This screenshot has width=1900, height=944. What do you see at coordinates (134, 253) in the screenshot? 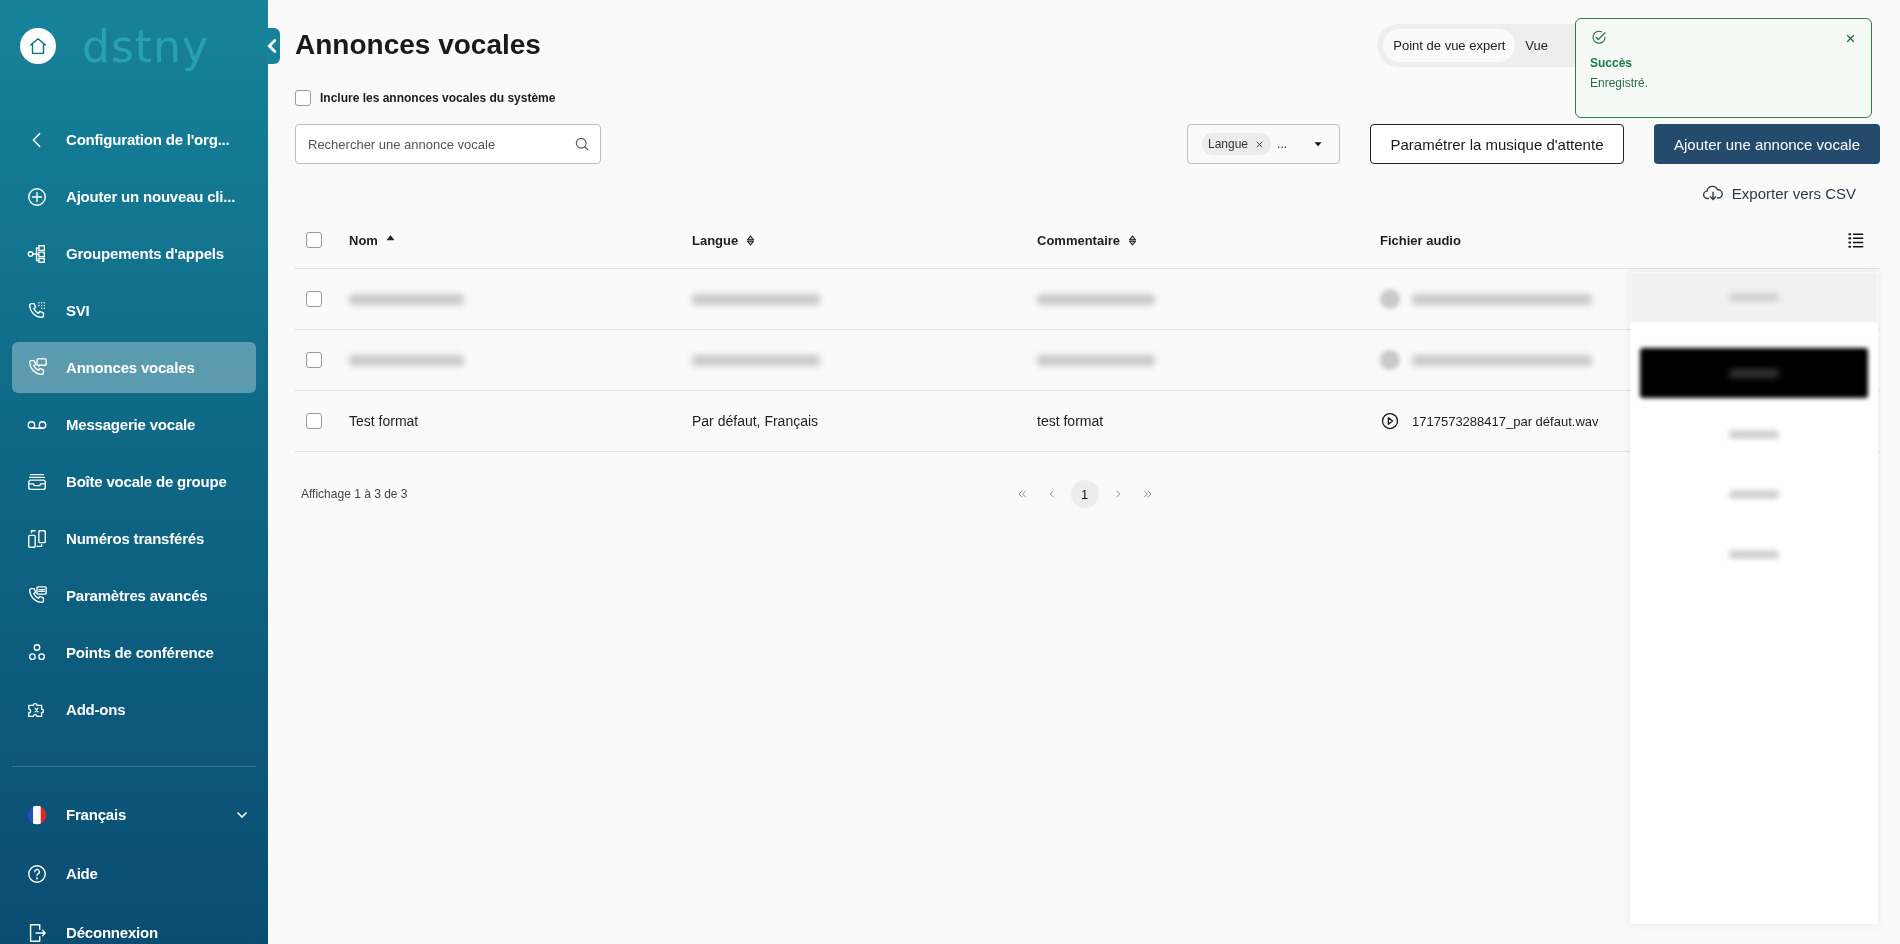
I see `sidebar-item: Groupements d'appels` at bounding box center [134, 253].